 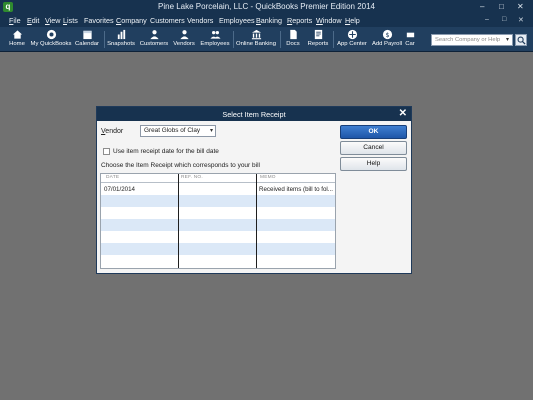 What do you see at coordinates (51, 34) in the screenshot?
I see `quickbooks-icon` at bounding box center [51, 34].